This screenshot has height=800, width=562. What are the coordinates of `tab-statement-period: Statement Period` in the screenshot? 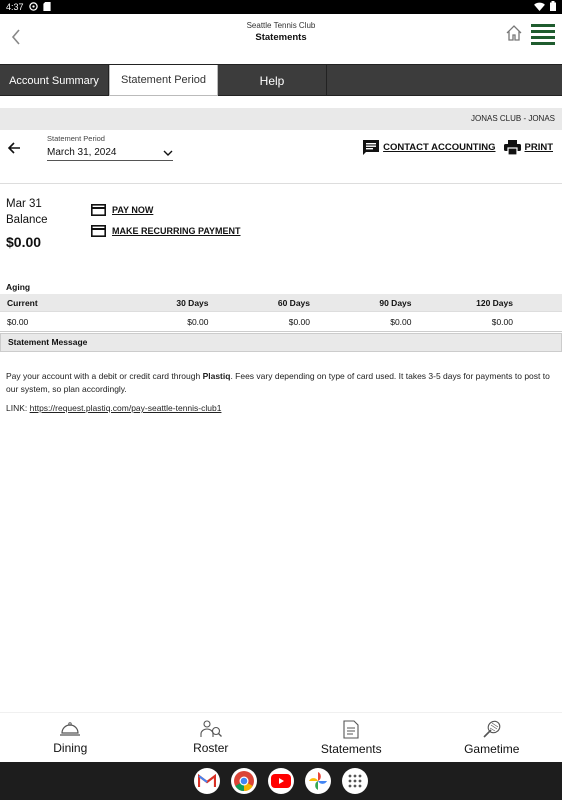 It's located at (163, 80).